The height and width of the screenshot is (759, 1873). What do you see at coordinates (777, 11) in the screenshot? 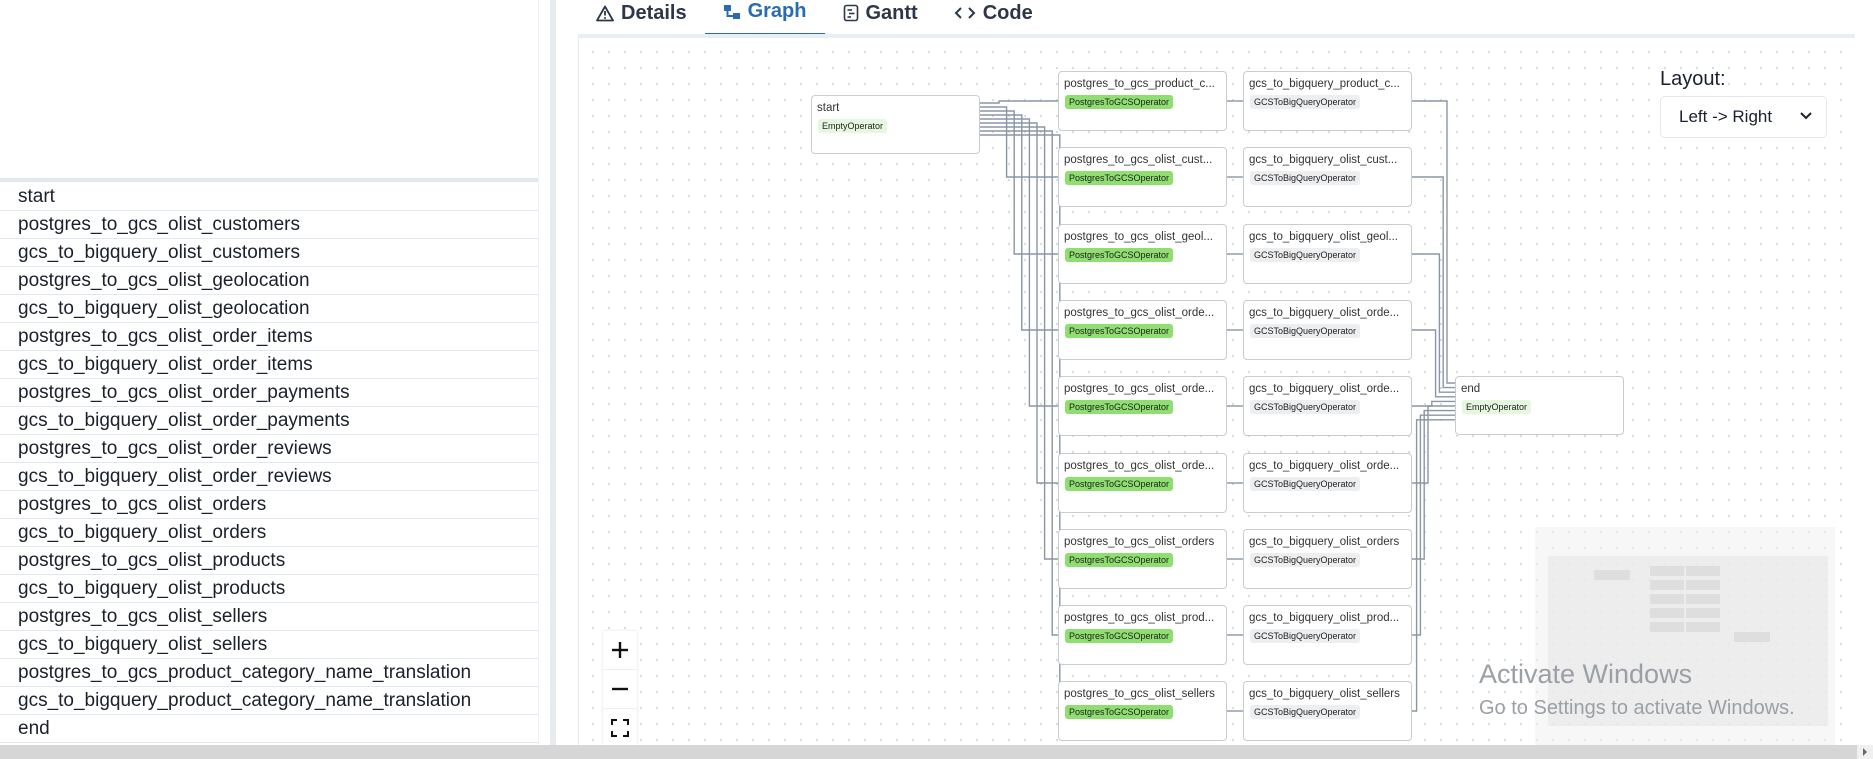
I see `tab-label: Graph` at bounding box center [777, 11].